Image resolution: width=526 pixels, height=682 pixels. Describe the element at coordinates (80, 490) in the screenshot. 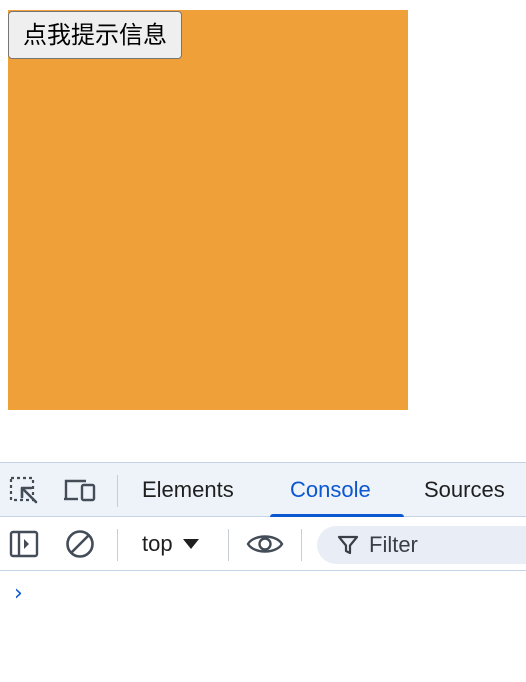

I see `device-toolbar-icon` at that location.